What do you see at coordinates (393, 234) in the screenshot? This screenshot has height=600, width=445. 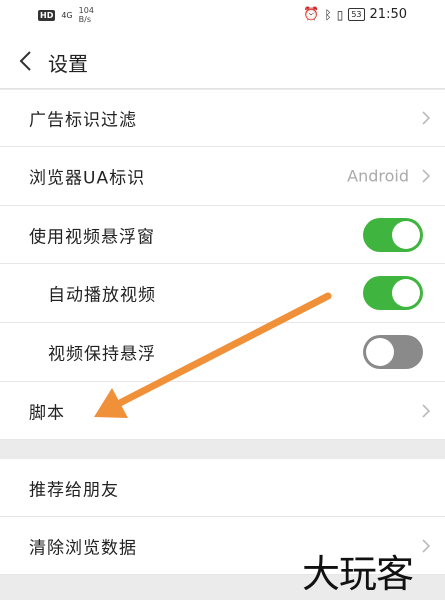 I see `video-float-toggle` at bounding box center [393, 234].